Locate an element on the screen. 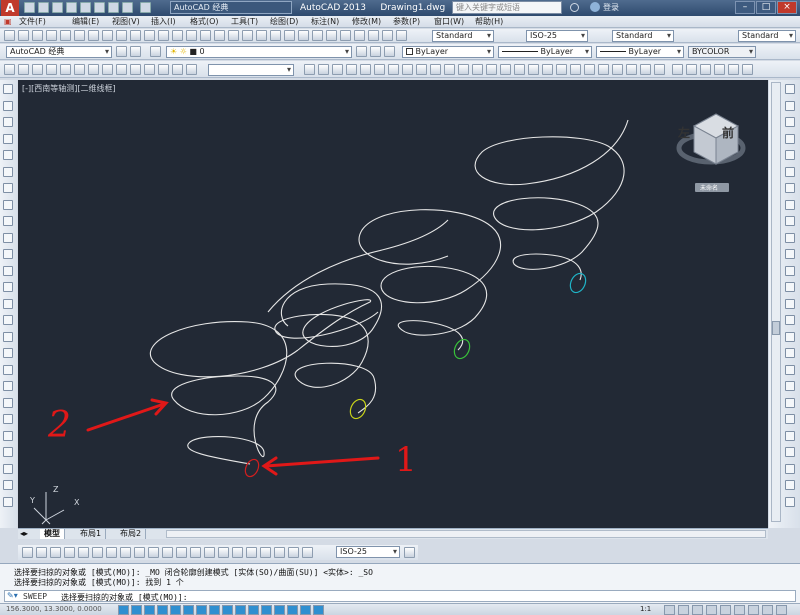  search-input: 键入关键字或短语 is located at coordinates (507, 7).